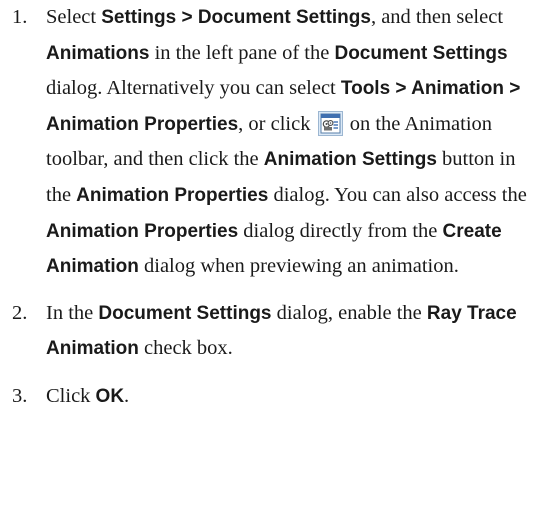  What do you see at coordinates (298, 266) in the screenshot?
I see `step-text: dialog when previewing an anim­ation.` at bounding box center [298, 266].